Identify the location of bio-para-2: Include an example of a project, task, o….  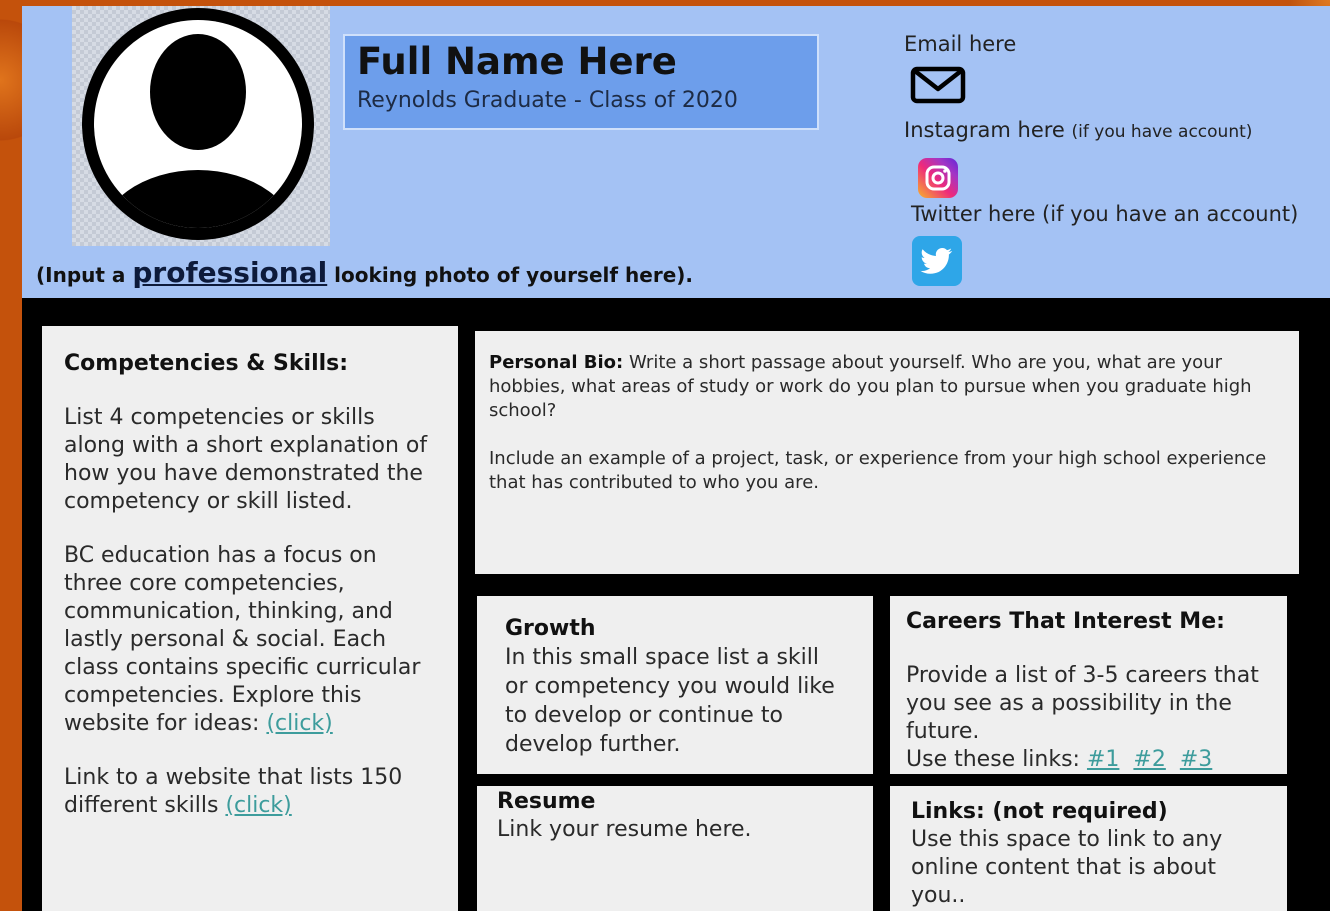
(878, 470).